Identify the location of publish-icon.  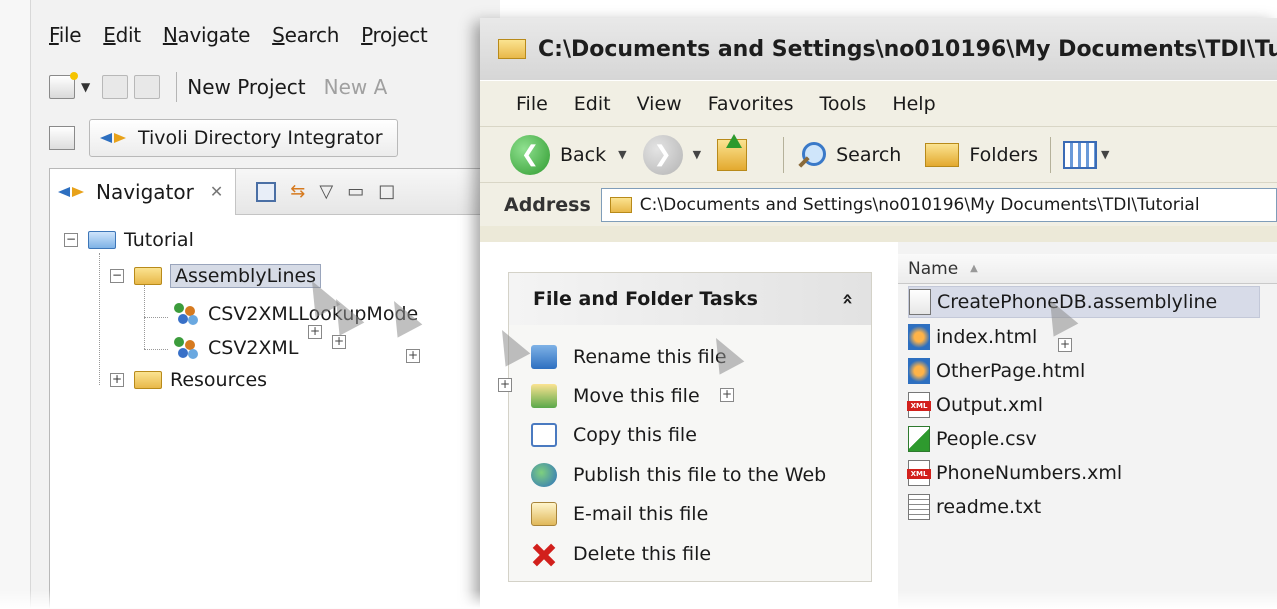
(544, 474).